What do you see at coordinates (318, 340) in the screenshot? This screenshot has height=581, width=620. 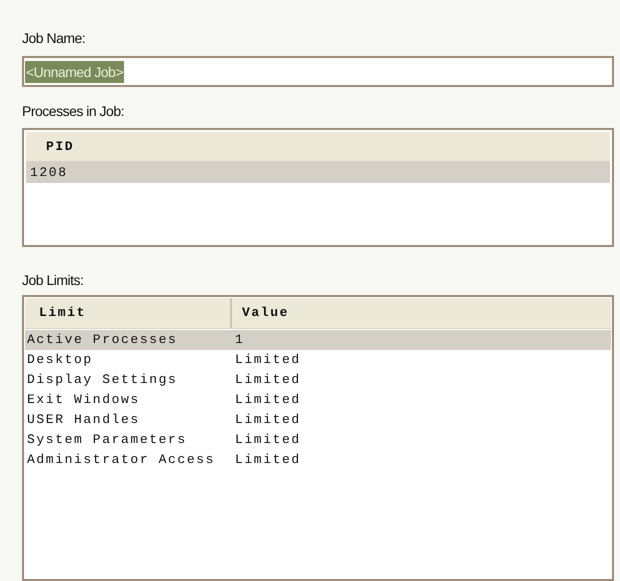 I see `list-row: Active Processes 1` at bounding box center [318, 340].